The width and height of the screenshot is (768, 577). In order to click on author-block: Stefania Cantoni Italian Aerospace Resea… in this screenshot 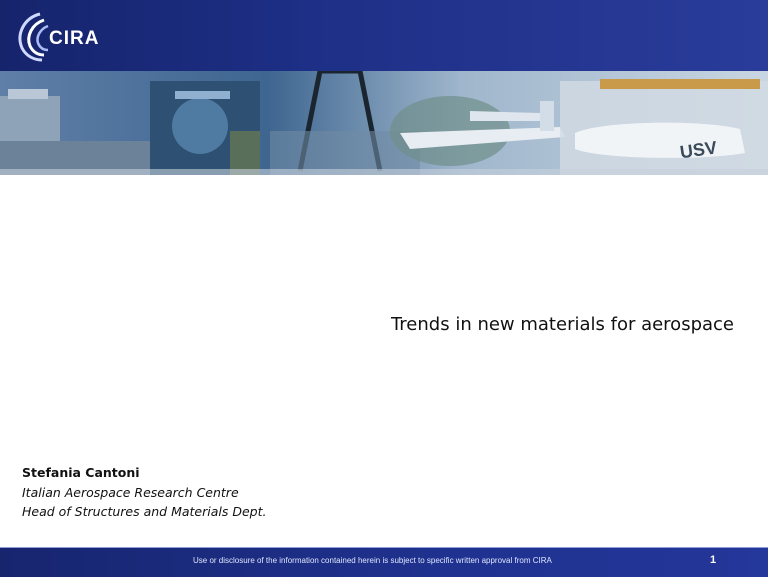, I will do `click(144, 492)`.